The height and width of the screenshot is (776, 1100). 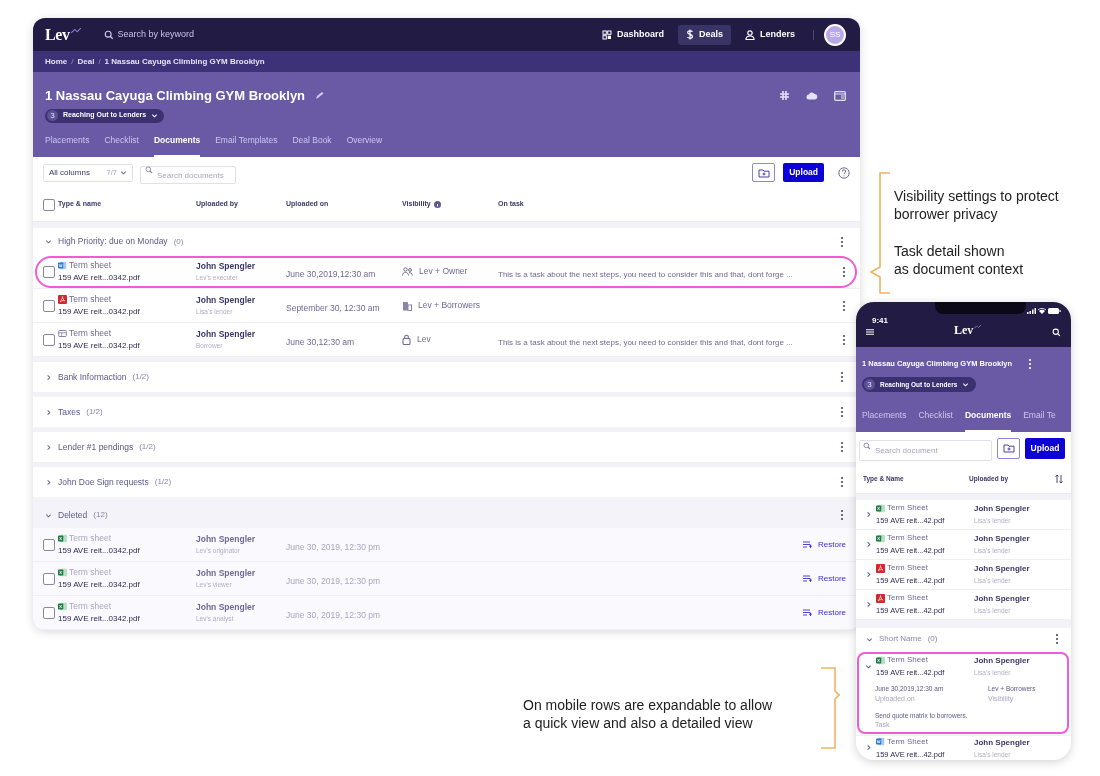 What do you see at coordinates (192, 34) in the screenshot?
I see `search-field: Search by keyword` at bounding box center [192, 34].